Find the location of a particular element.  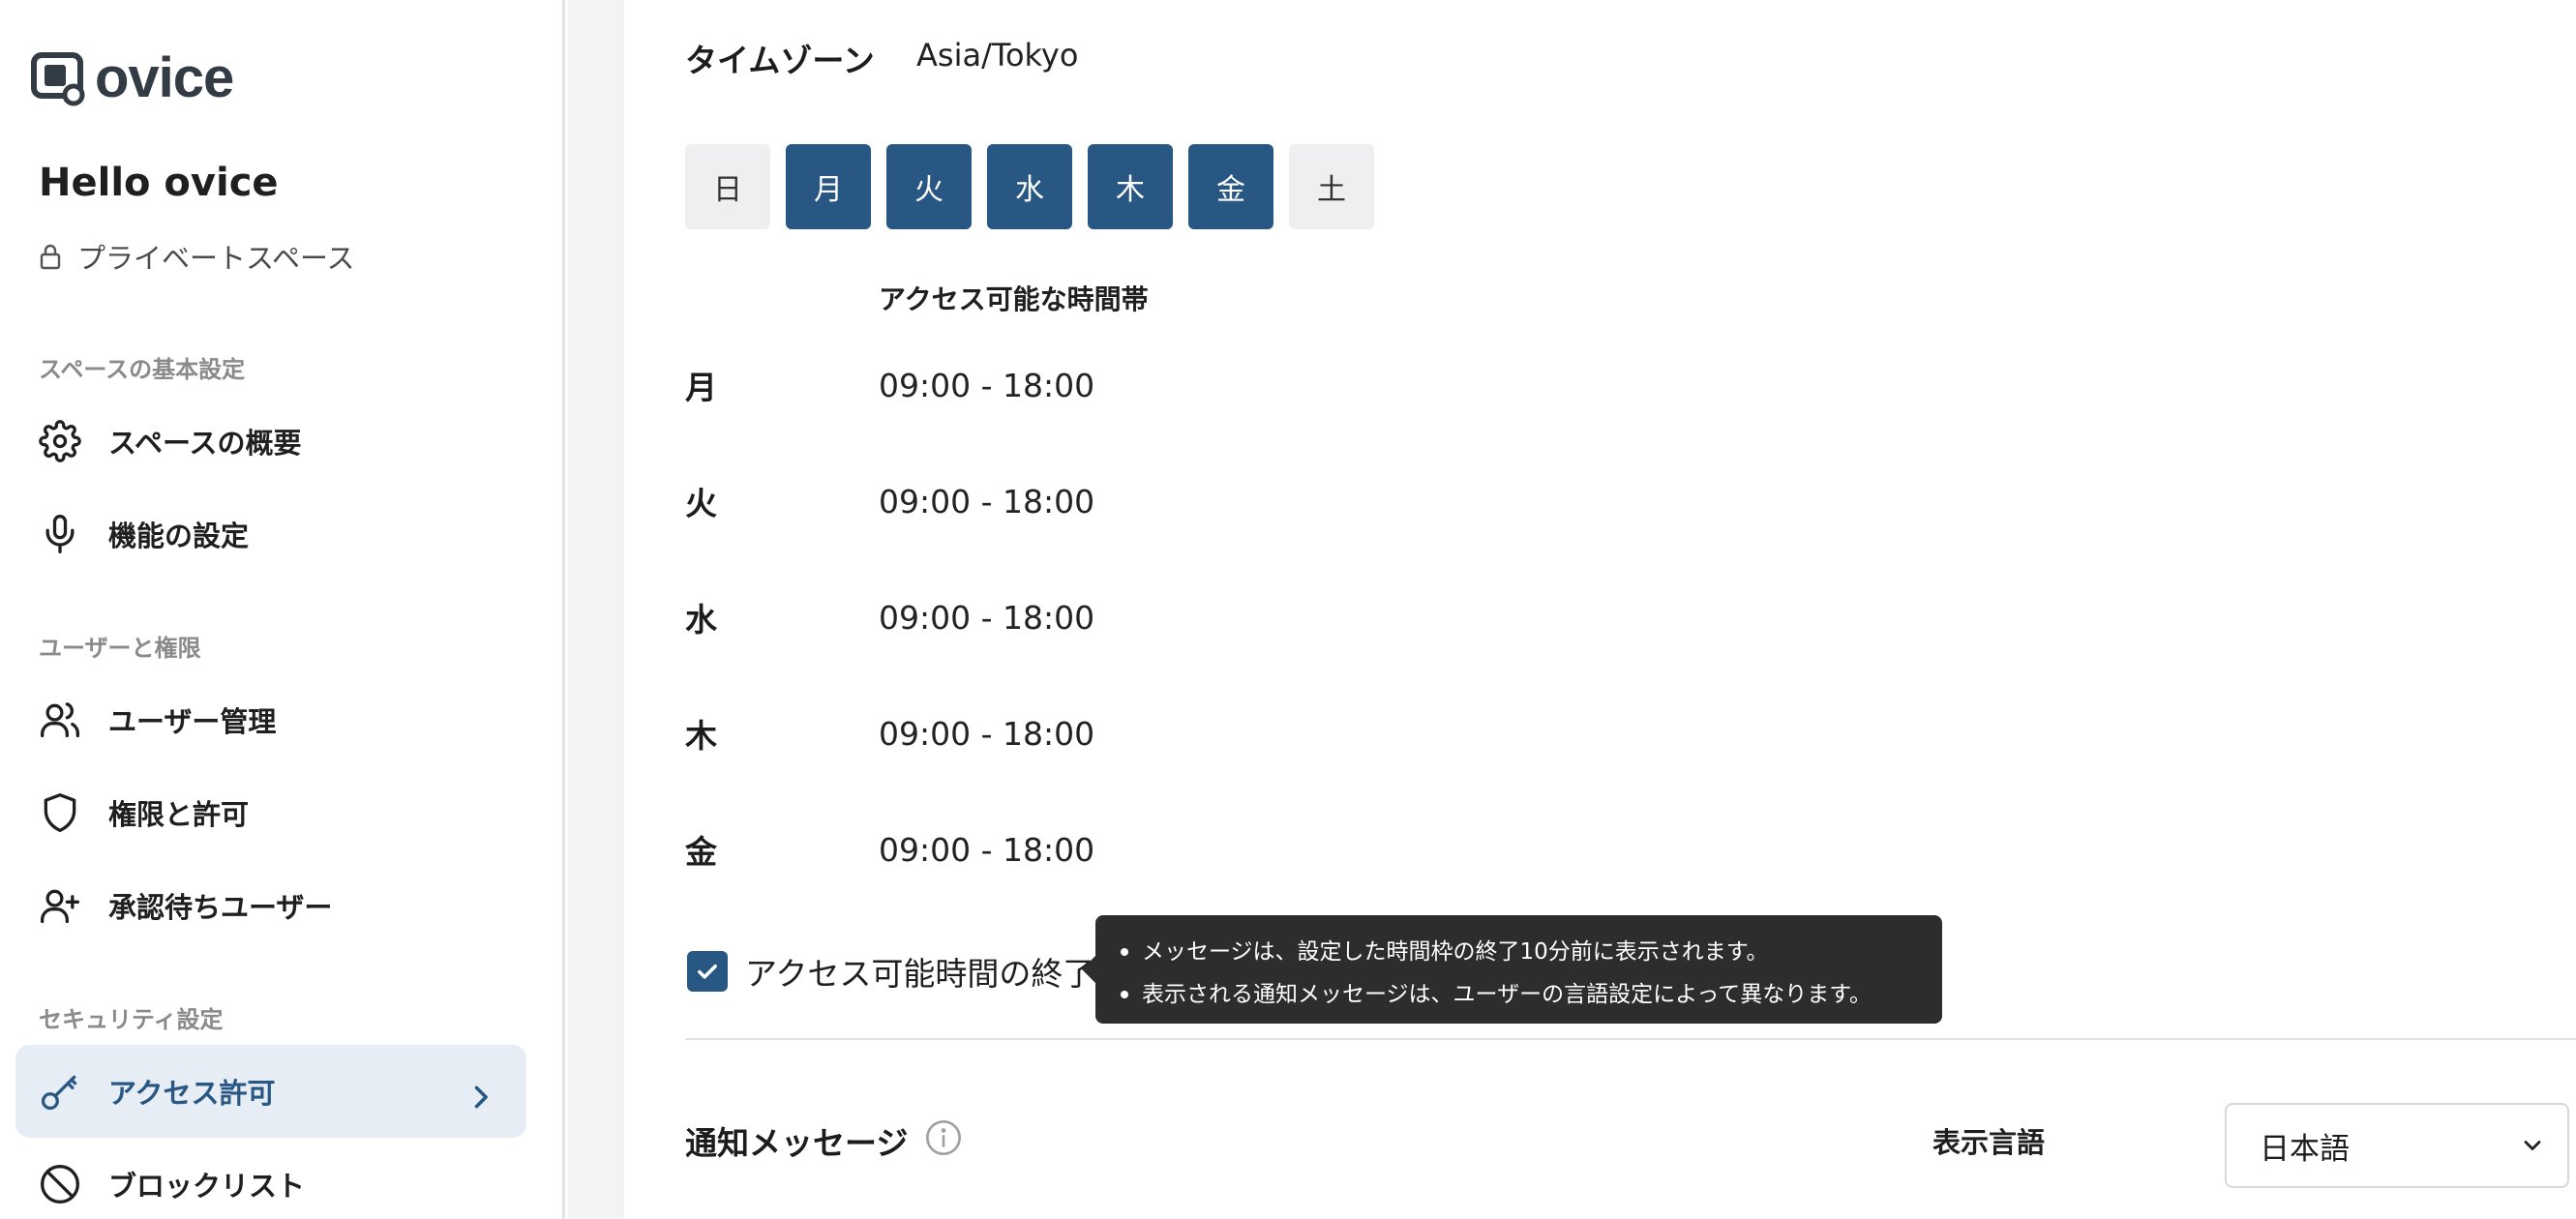

panel-gutter is located at coordinates (596, 609).